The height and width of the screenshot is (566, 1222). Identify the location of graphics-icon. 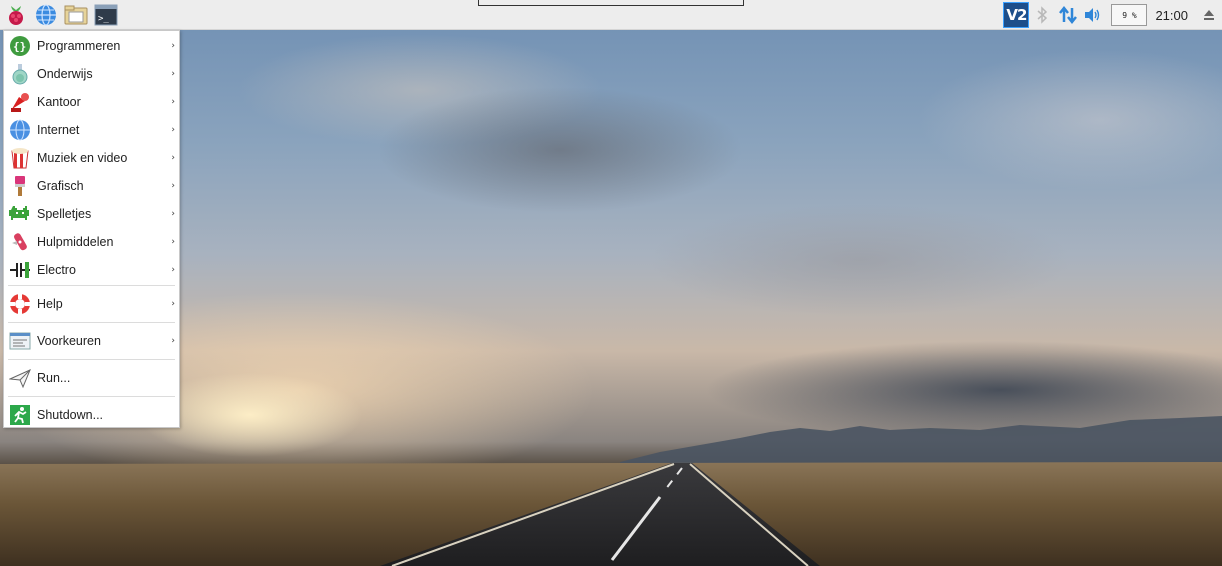
(20, 186).